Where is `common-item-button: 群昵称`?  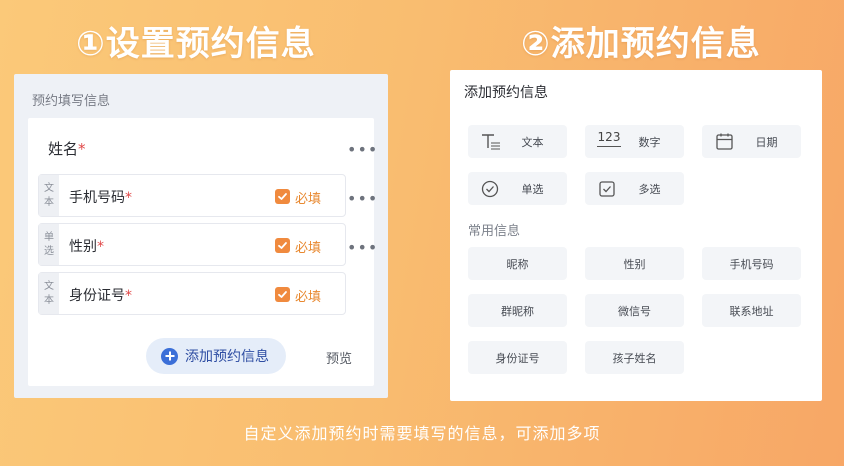
common-item-button: 群昵称 is located at coordinates (517, 310).